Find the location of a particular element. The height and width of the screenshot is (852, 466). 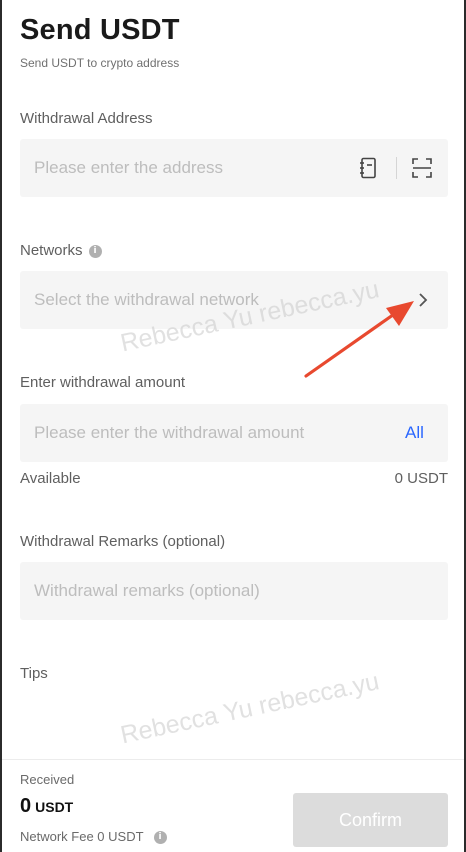

annotation-arrow-icon is located at coordinates (359, 339).